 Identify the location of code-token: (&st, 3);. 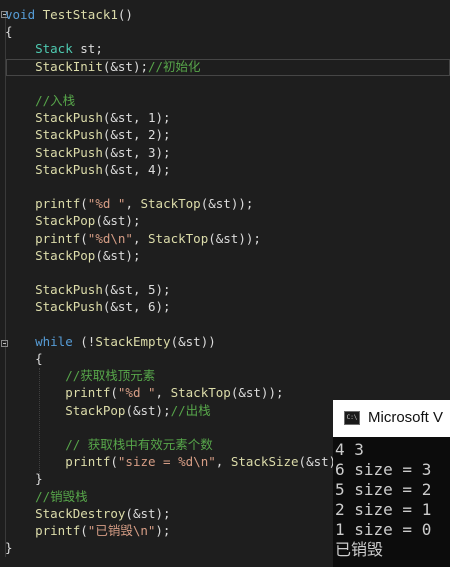
(136, 152).